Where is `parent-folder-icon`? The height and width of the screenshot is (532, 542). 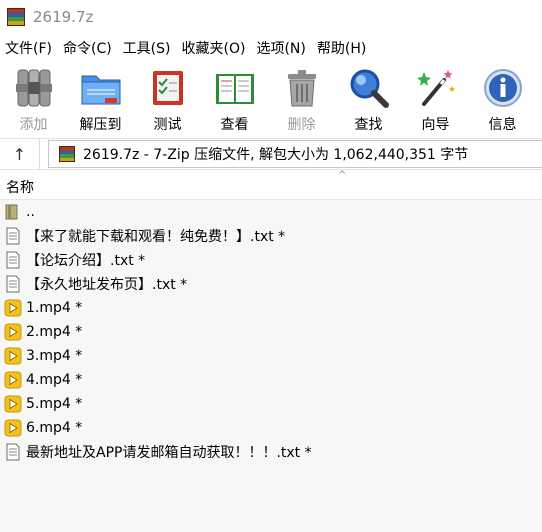
parent-folder-icon is located at coordinates (11, 212).